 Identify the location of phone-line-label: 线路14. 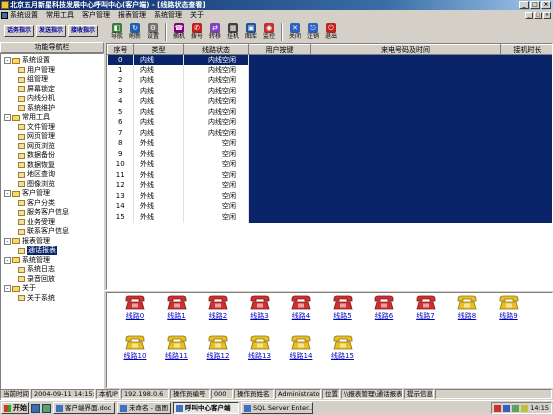
(301, 356).